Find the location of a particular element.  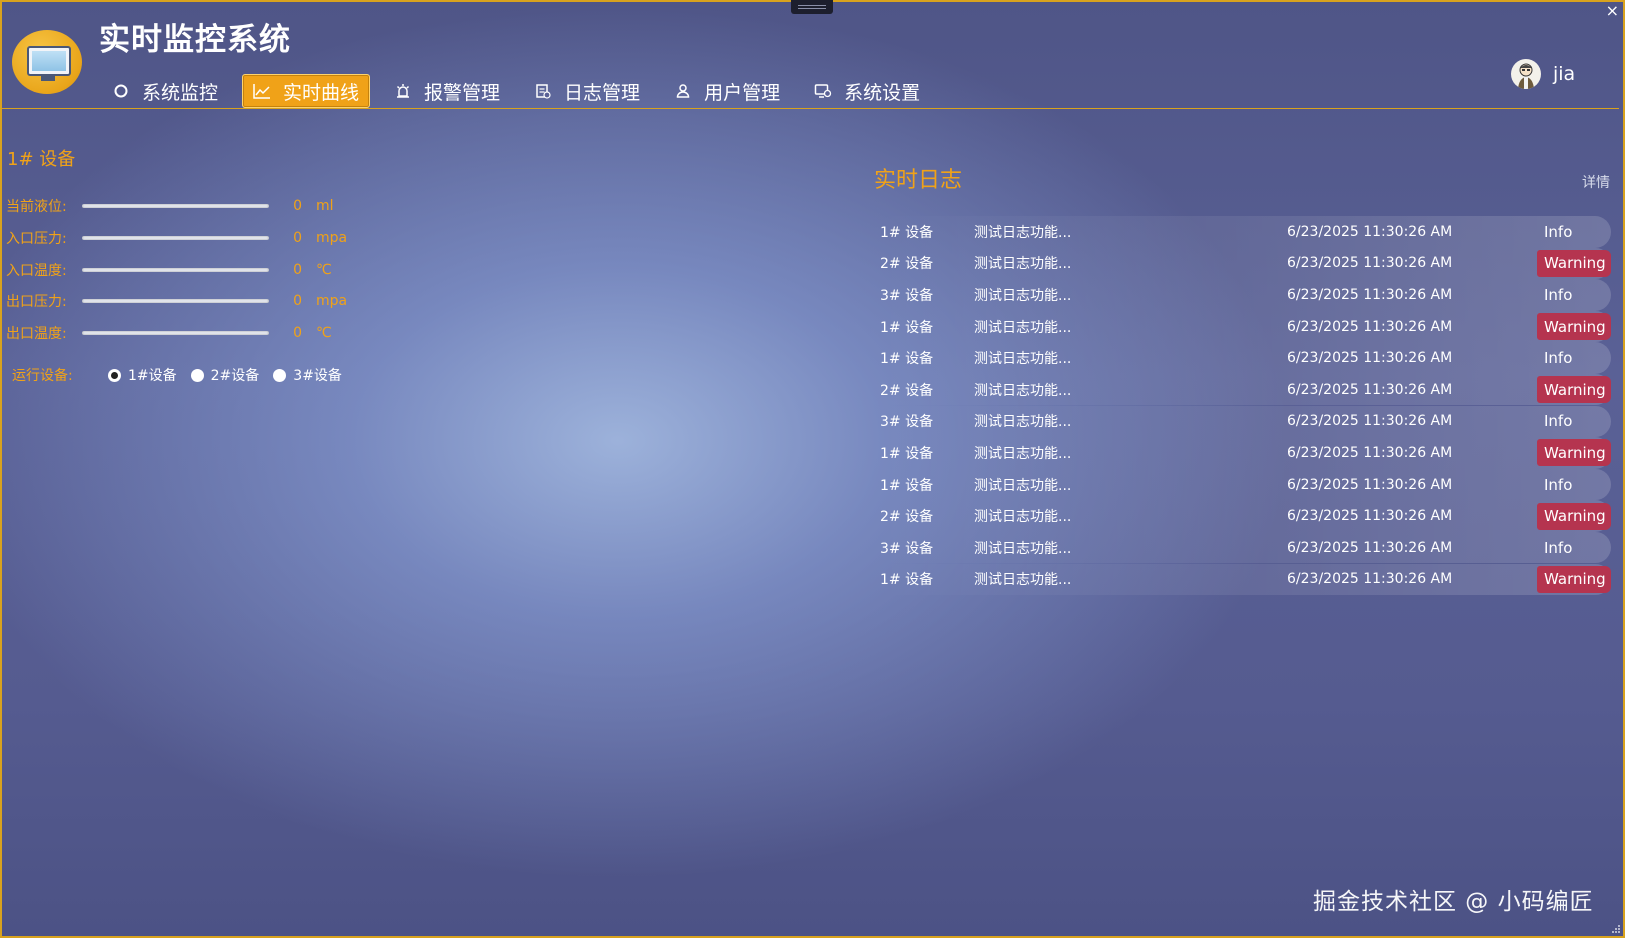

radio-device-3: 3#设备 is located at coordinates (307, 375).